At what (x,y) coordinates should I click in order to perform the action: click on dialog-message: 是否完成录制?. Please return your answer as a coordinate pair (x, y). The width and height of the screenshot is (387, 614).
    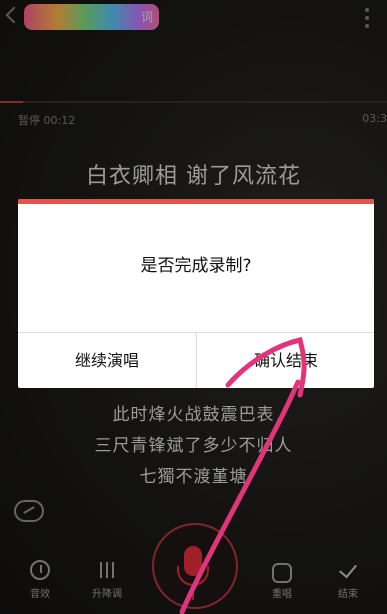
    Looking at the image, I should click on (196, 266).